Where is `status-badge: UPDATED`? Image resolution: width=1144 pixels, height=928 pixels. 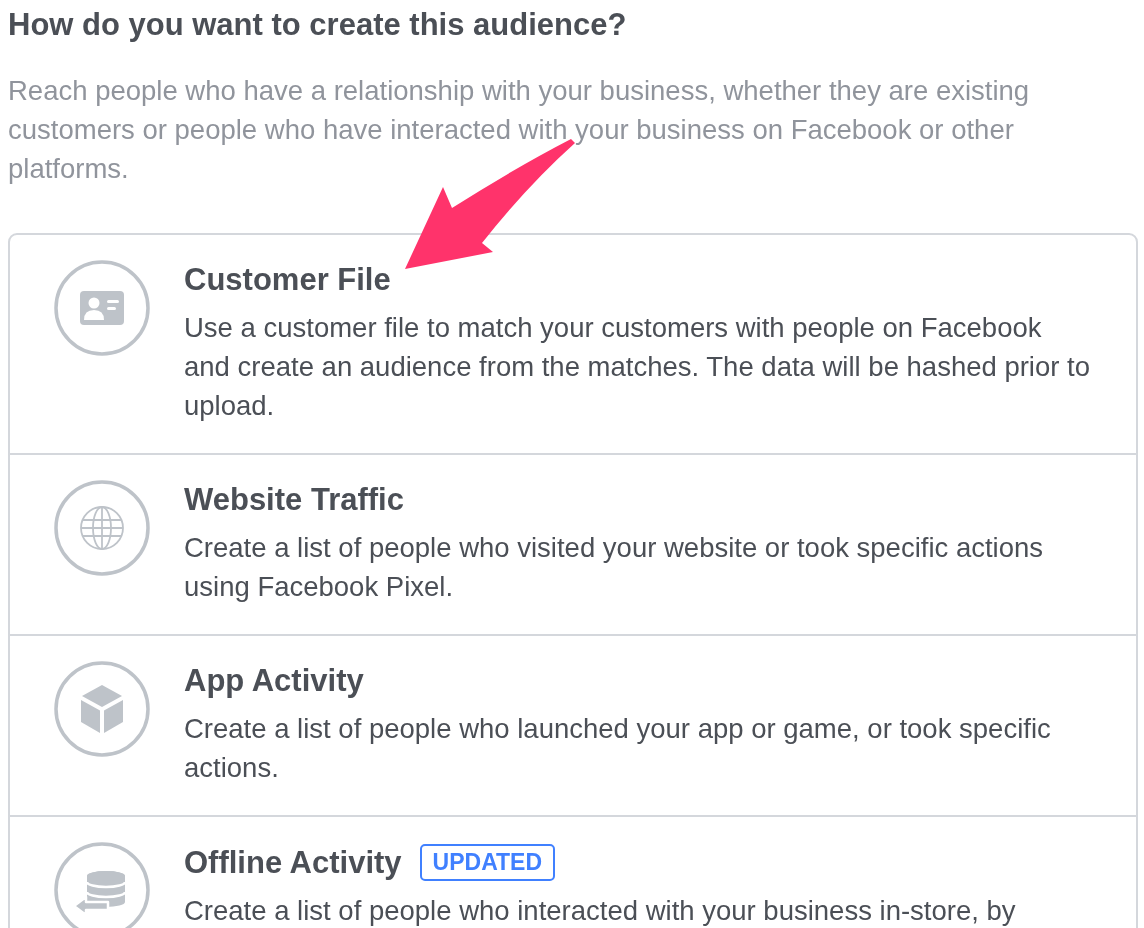 status-badge: UPDATED is located at coordinates (487, 862).